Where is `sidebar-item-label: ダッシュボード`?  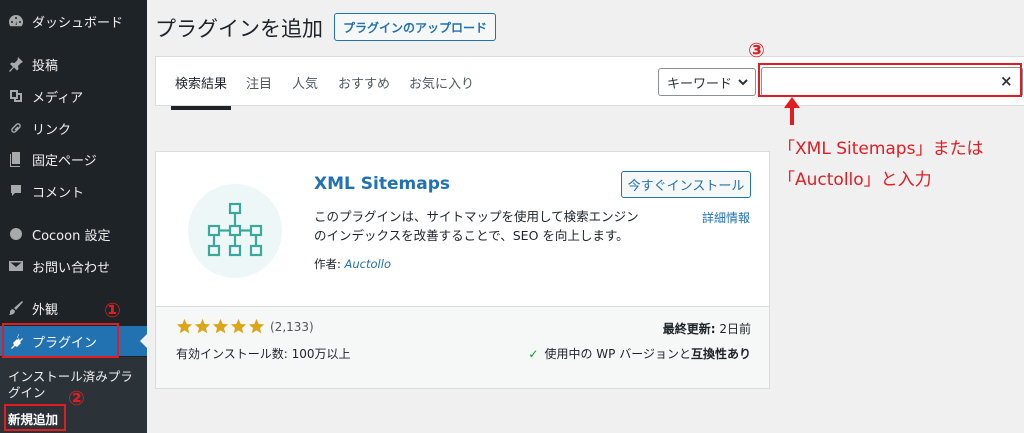 sidebar-item-label: ダッシュボード is located at coordinates (78, 23).